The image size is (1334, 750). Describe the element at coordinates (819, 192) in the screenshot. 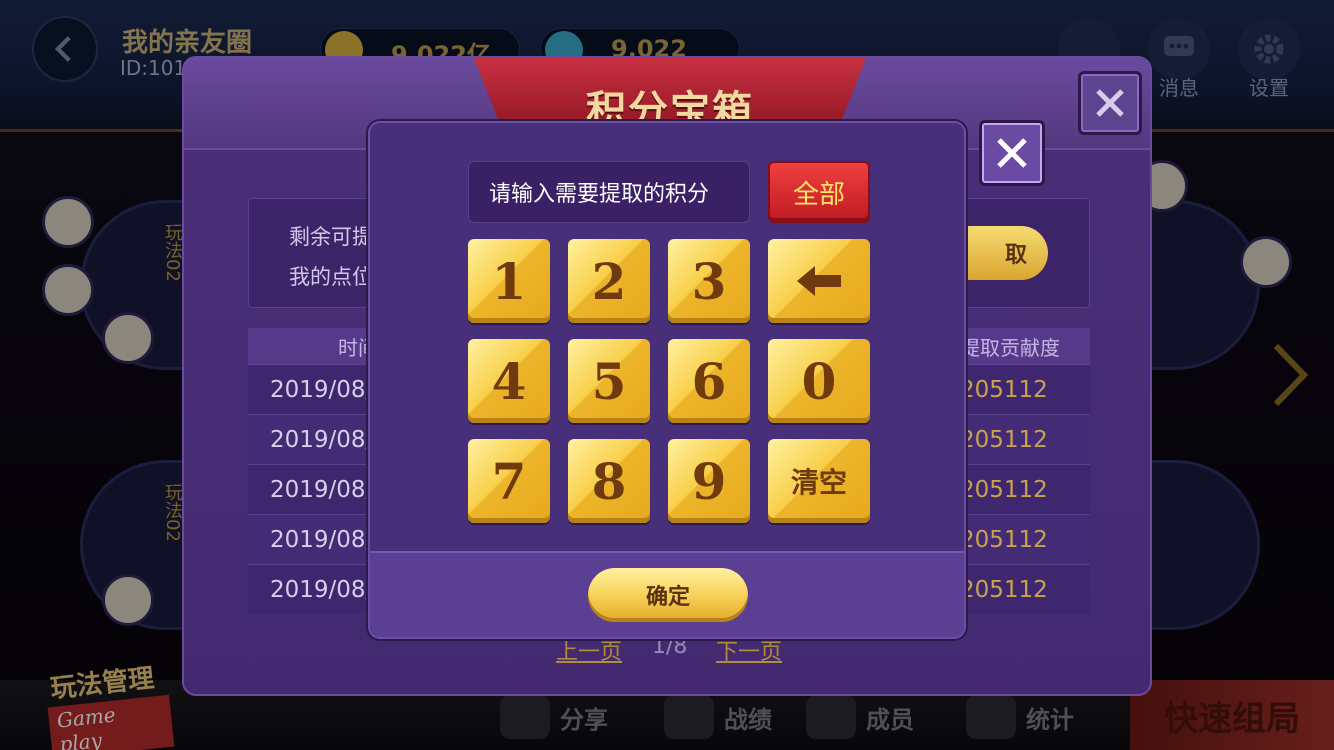

I see `all-button: 全部` at that location.